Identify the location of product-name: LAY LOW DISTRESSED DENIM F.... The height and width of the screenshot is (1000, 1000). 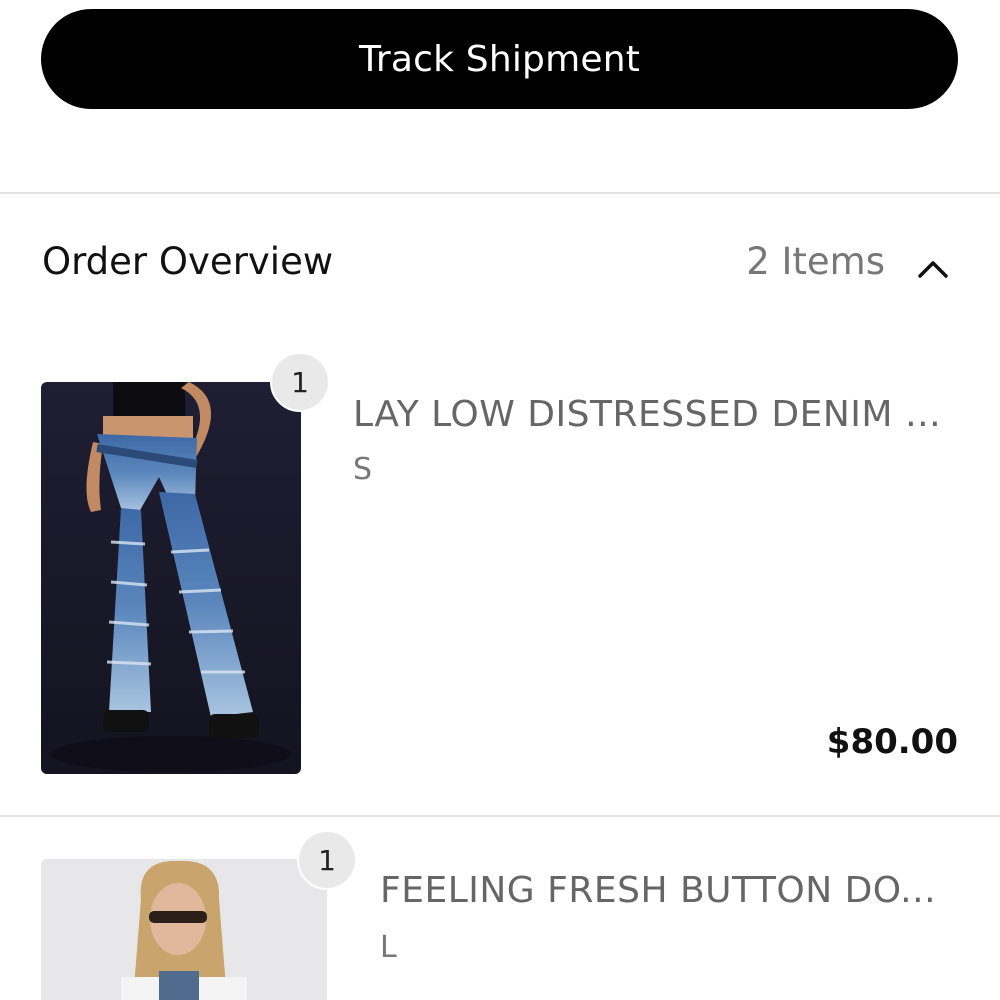
(653, 414).